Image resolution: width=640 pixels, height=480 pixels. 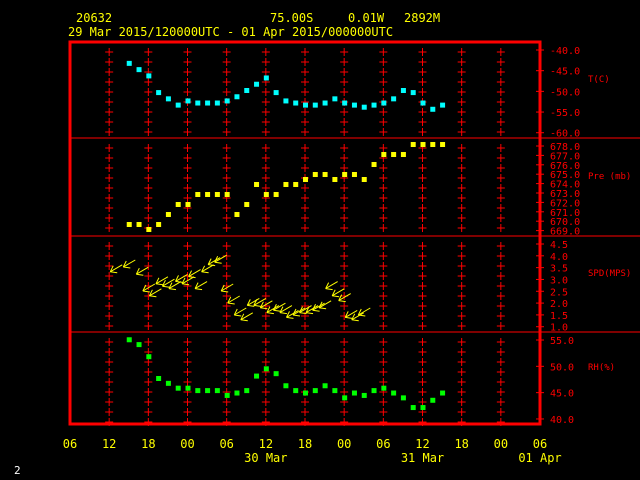 I want to click on y-tick-label: -40.0, so click(x=565, y=51).